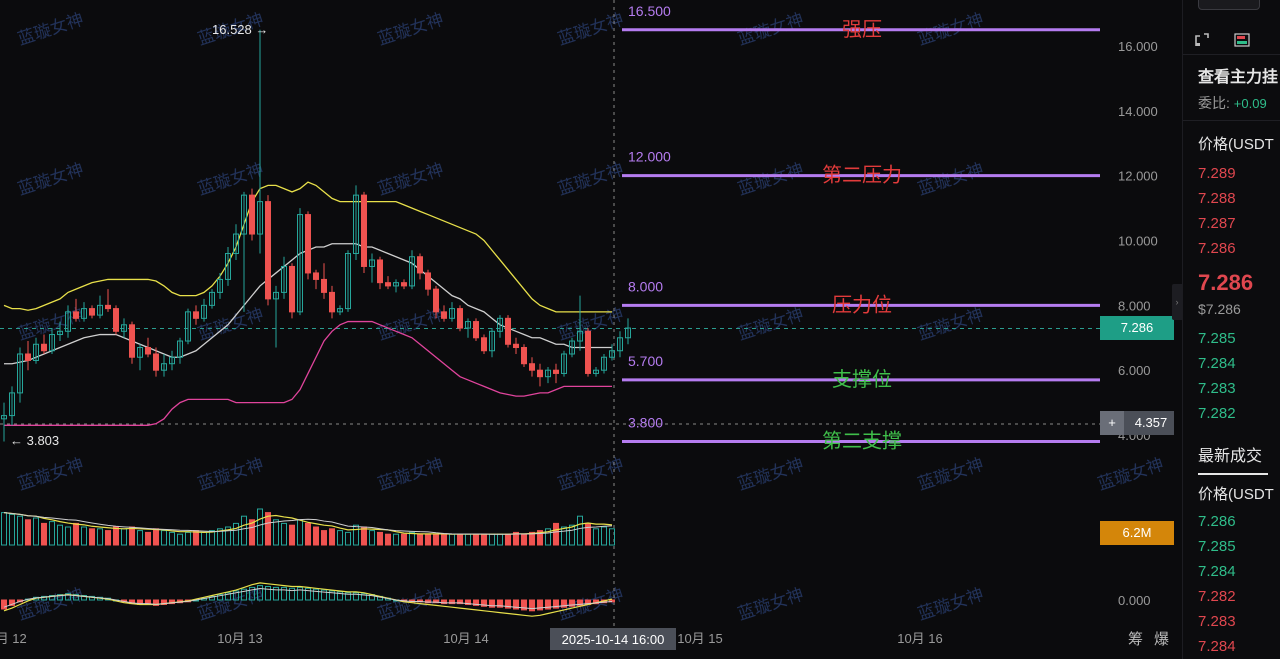 The height and width of the screenshot is (659, 1280). Describe the element at coordinates (1217, 223) in the screenshot. I see `ask-price-row: 7.287` at that location.